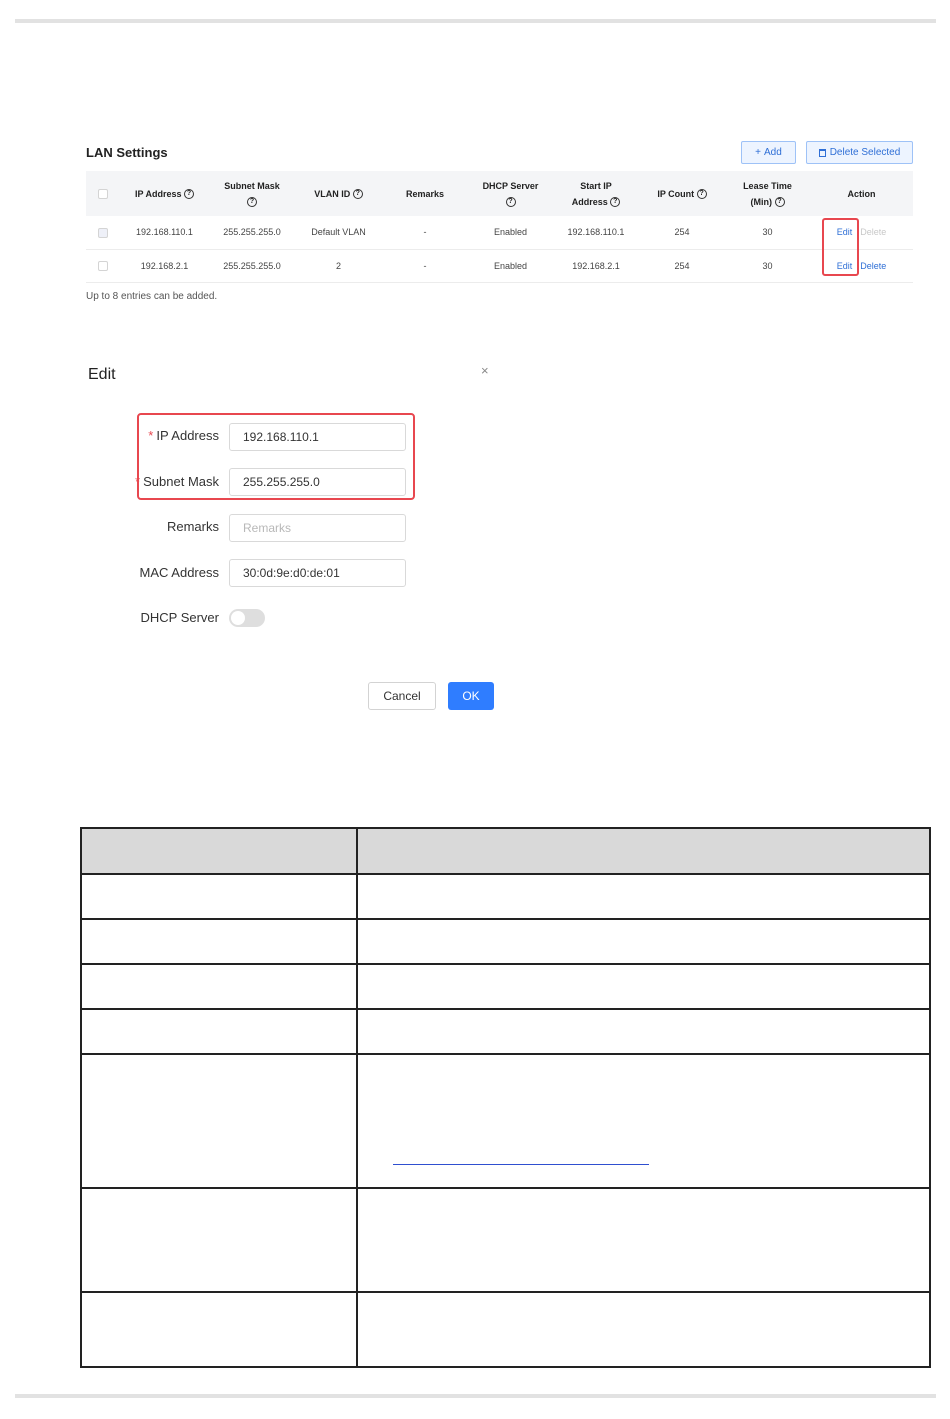  What do you see at coordinates (758, 152) in the screenshot?
I see `plus-icon: +` at bounding box center [758, 152].